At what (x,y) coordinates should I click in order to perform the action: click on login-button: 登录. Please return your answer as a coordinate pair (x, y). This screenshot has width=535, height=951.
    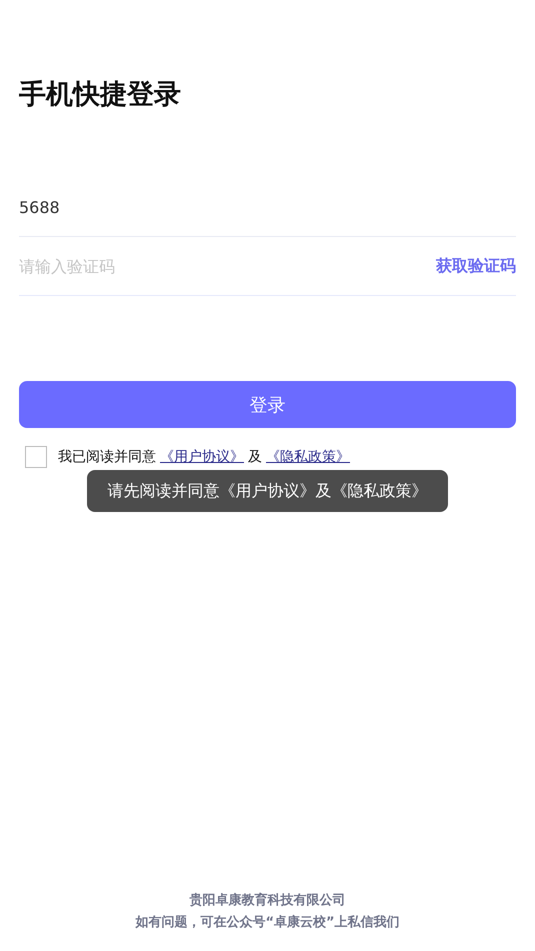
    Looking at the image, I should click on (267, 404).